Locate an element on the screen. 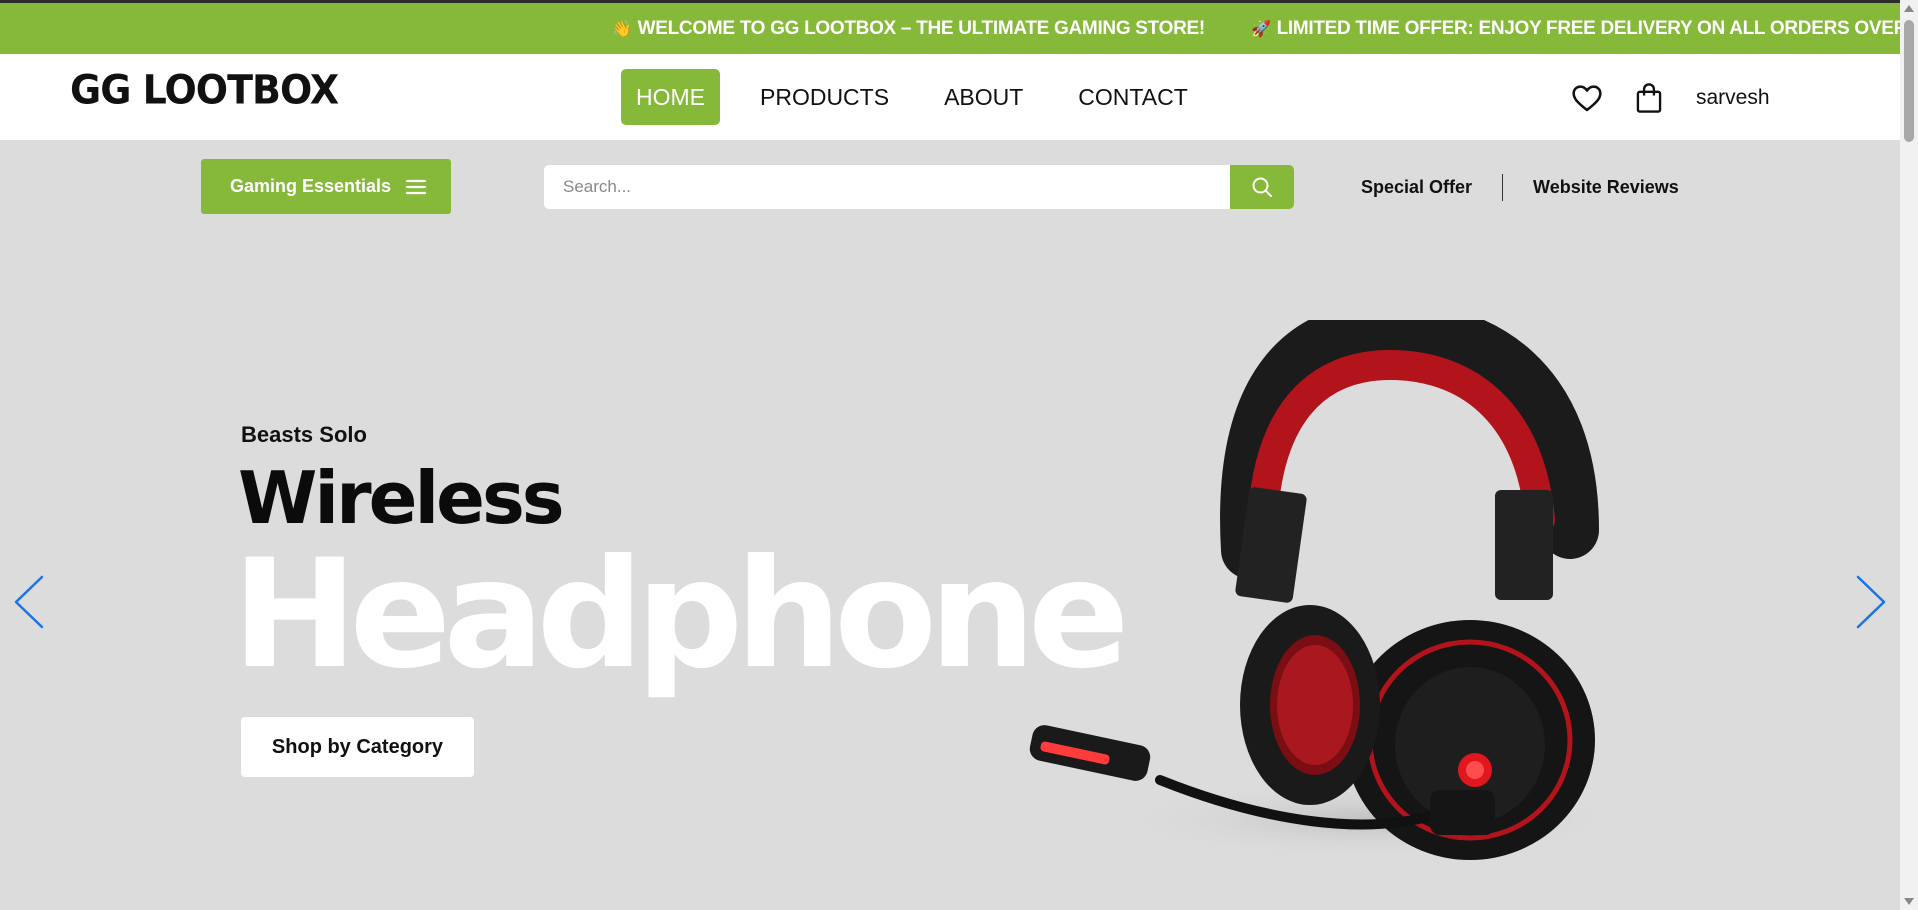 The width and height of the screenshot is (1918, 910). chevron-left-icon is located at coordinates (29, 602).